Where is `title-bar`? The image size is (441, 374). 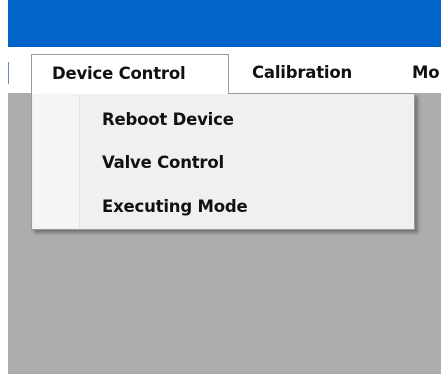 title-bar is located at coordinates (224, 23).